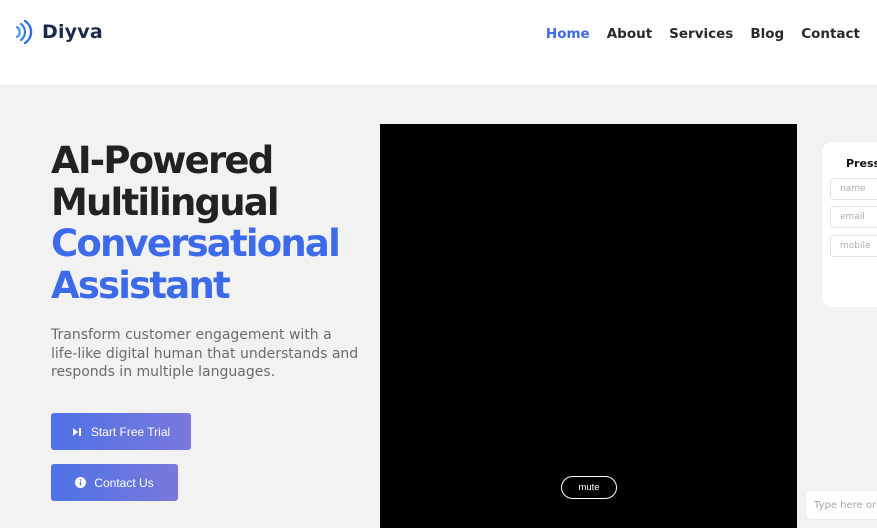 The height and width of the screenshot is (528, 877). I want to click on chat-input, so click(841, 505).